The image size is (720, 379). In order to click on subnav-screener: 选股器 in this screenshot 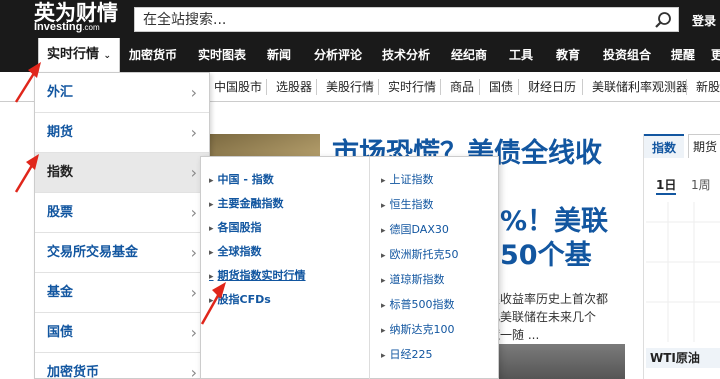, I will do `click(294, 87)`.